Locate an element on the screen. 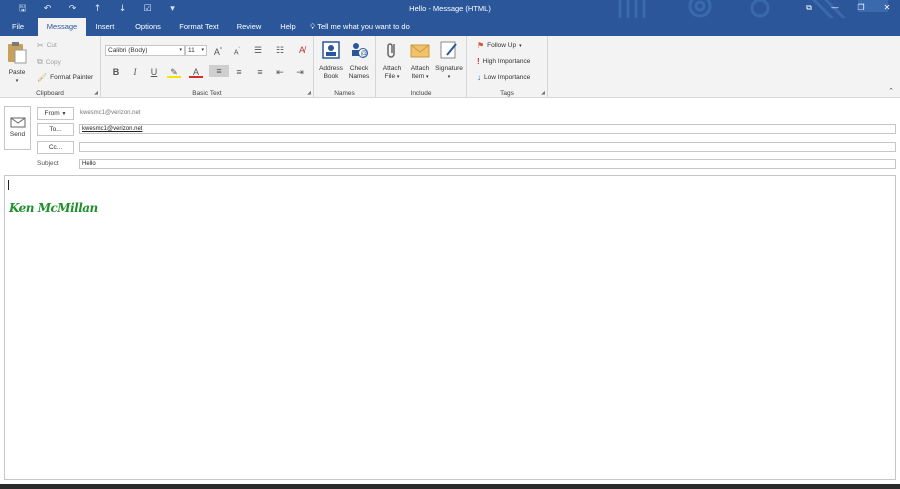 The width and height of the screenshot is (900, 489). address-book-button: Address Book is located at coordinates (331, 60).